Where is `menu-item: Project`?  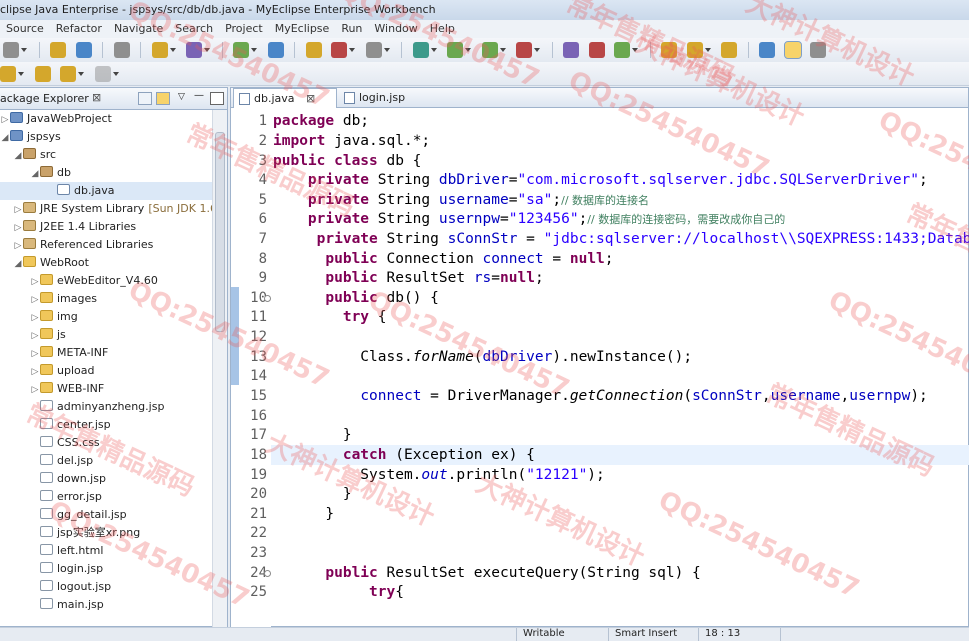
menu-item: Project is located at coordinates (244, 29).